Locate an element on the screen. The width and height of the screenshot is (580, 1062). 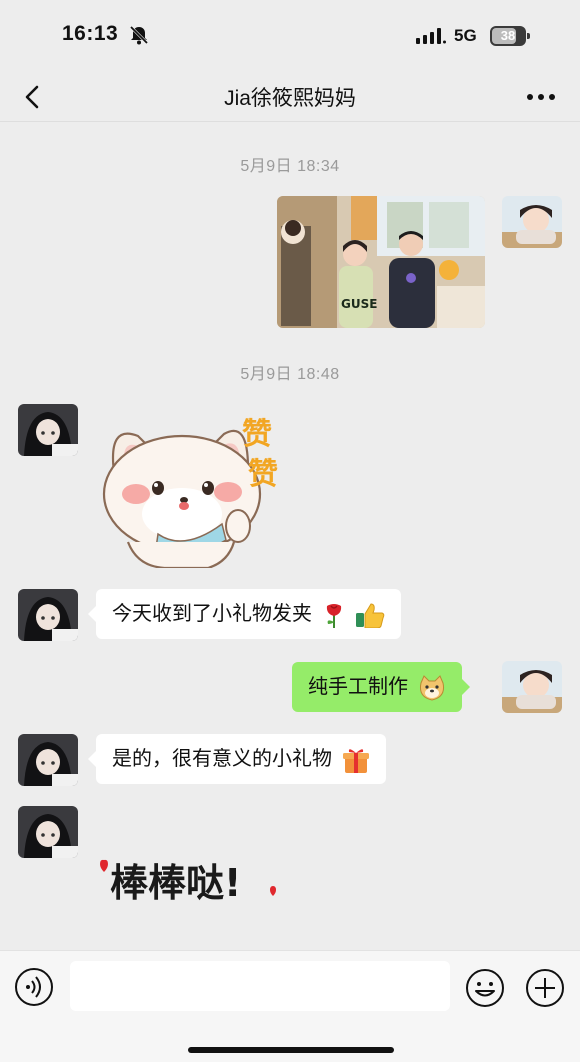
message-bubble-self: 纯手工制作 is located at coordinates (381, 687).